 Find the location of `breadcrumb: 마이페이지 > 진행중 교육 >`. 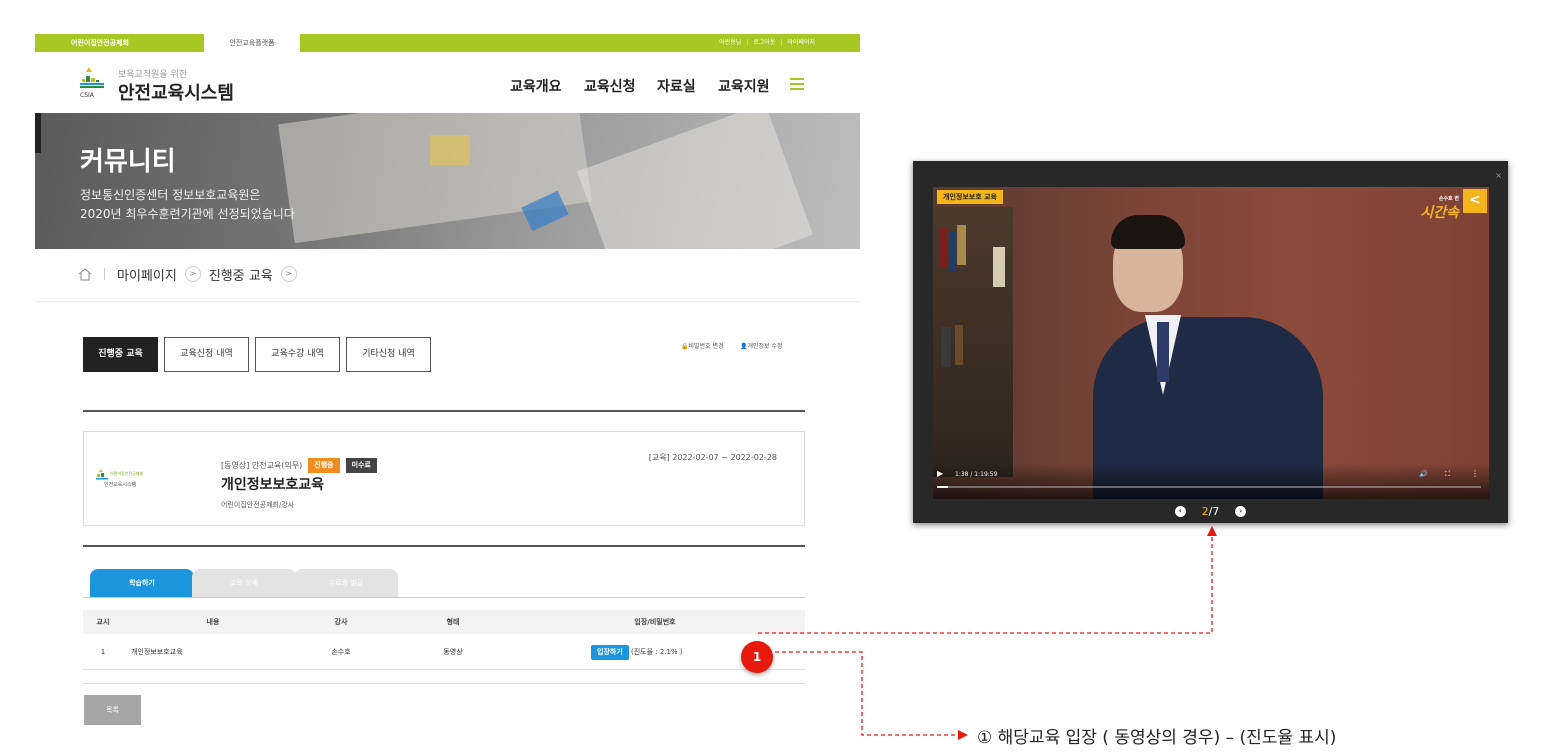

breadcrumb: 마이페이지 > 진행중 교육 > is located at coordinates (191, 274).